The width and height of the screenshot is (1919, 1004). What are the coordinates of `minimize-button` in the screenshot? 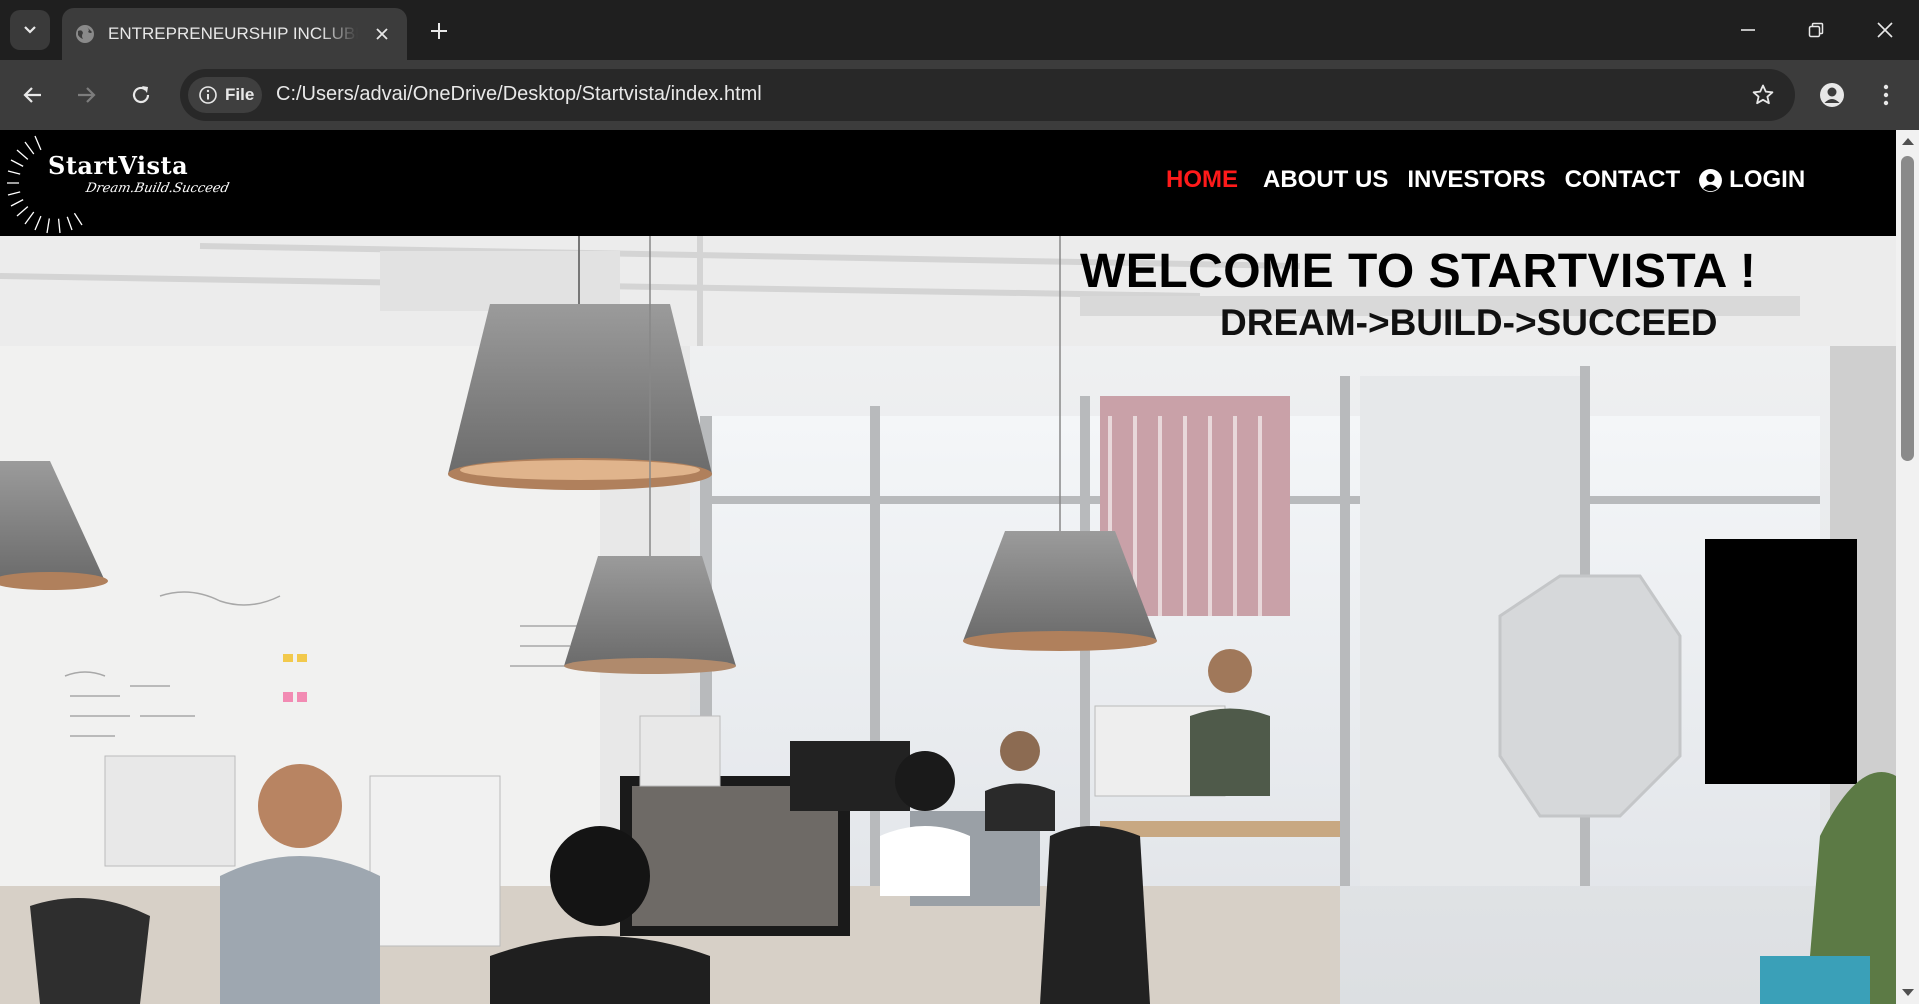 It's located at (1748, 30).